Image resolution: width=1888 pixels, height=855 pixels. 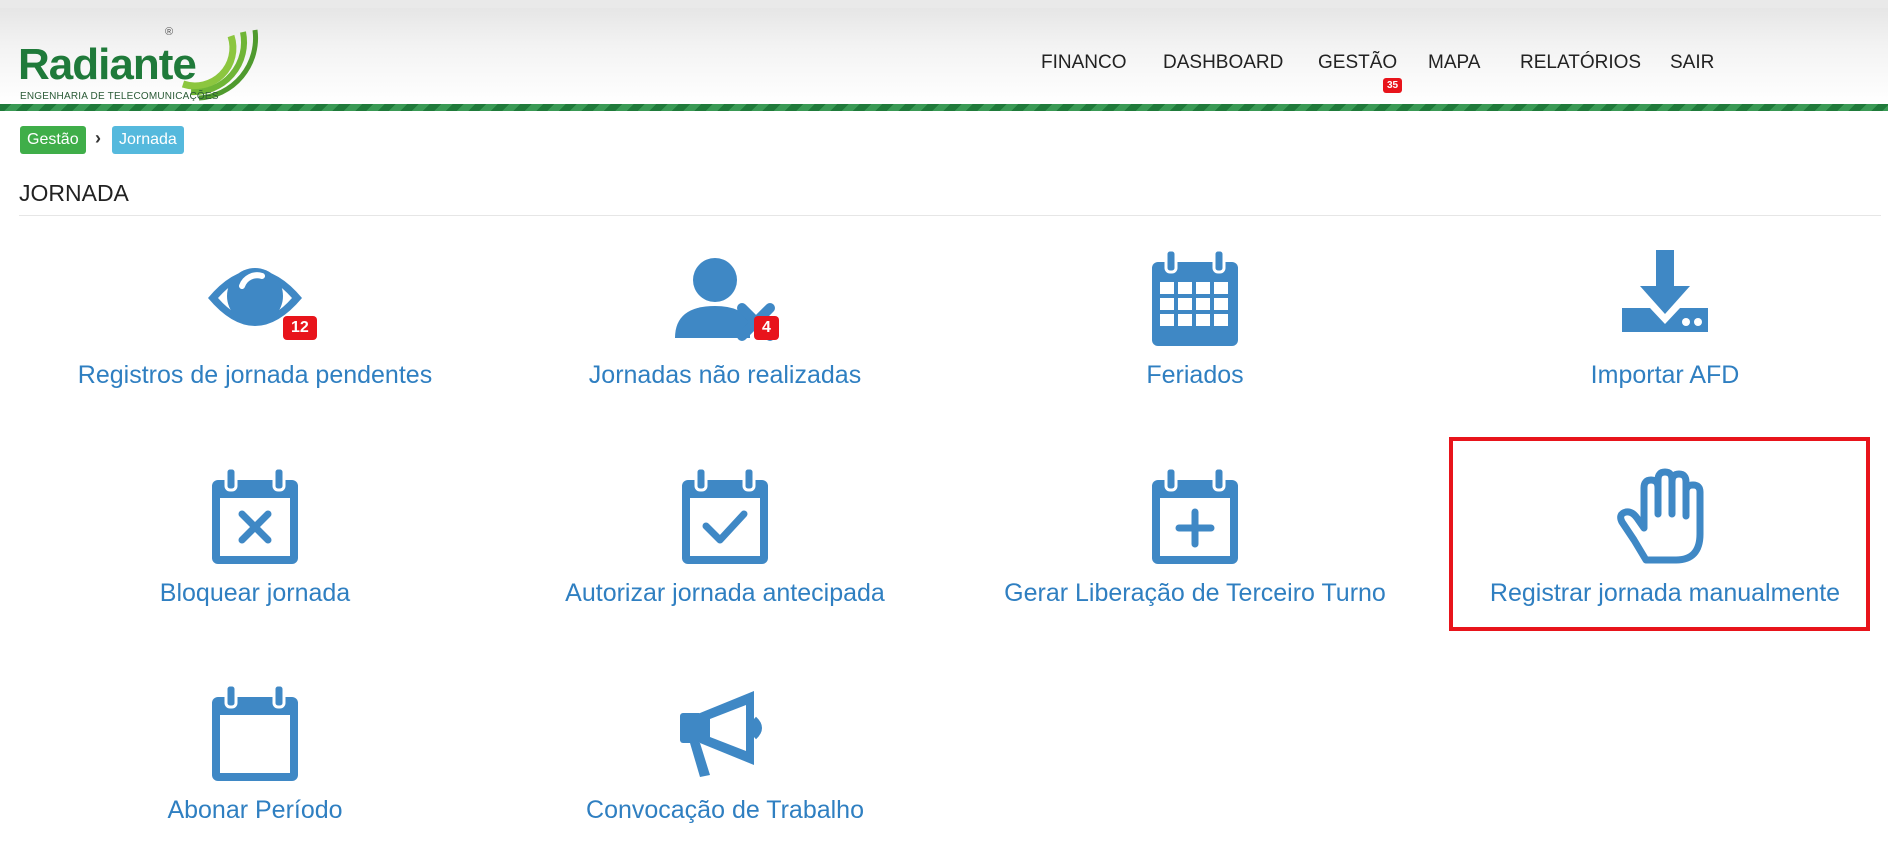 I want to click on breadcrumb-jornada: Jornada, so click(x=148, y=140).